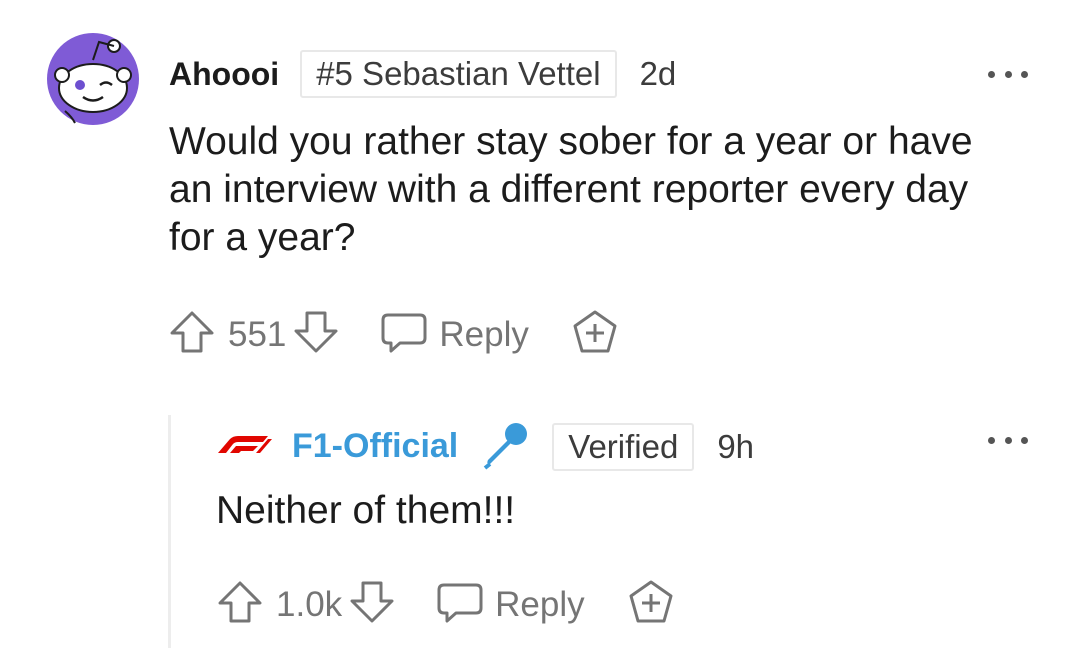 This screenshot has width=1079, height=648. What do you see at coordinates (244, 446) in the screenshot?
I see `f1-logo-icon` at bounding box center [244, 446].